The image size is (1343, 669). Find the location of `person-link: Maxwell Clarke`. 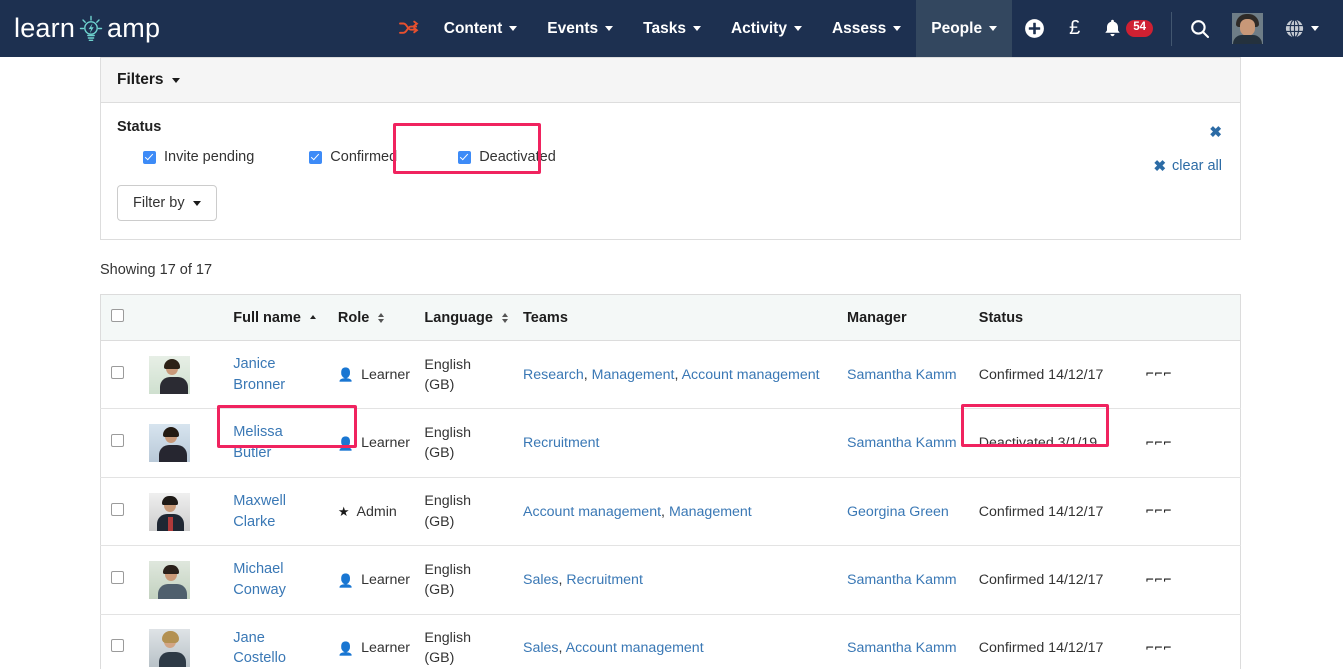

person-link: Maxwell Clarke is located at coordinates (259, 511).